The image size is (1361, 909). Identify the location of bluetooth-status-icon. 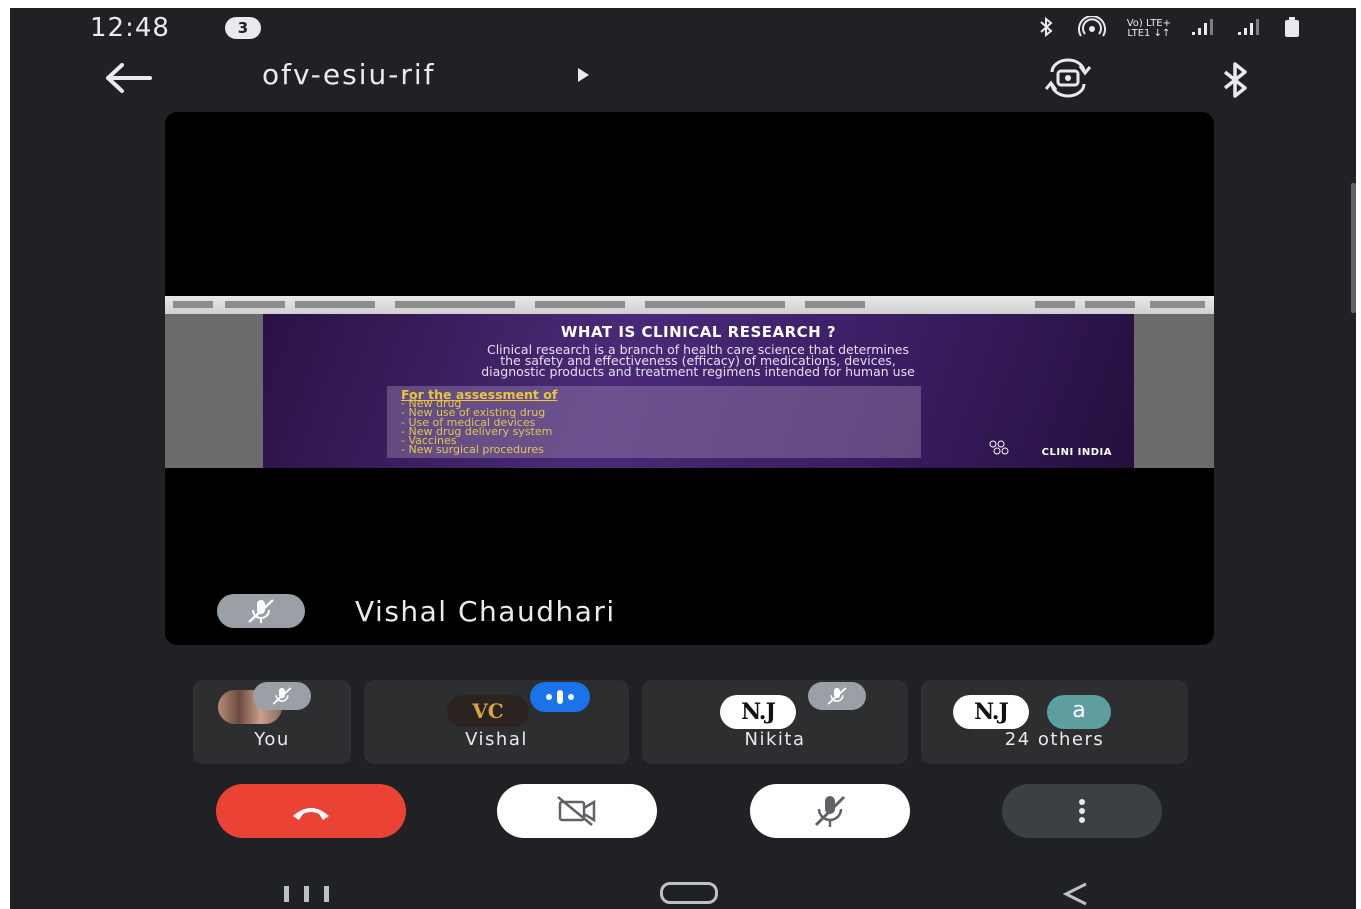
(1046, 29).